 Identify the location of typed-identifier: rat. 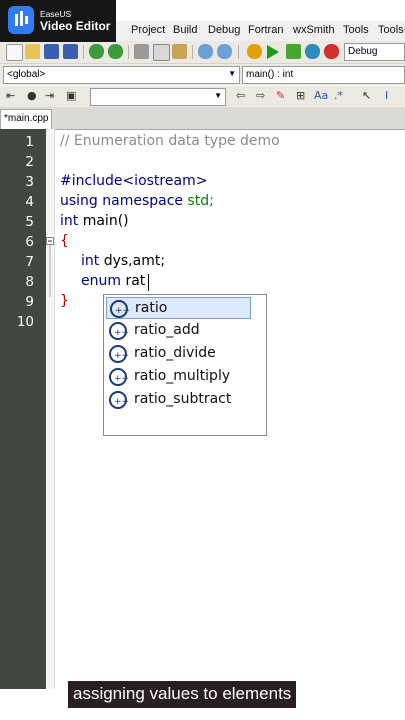
(133, 281).